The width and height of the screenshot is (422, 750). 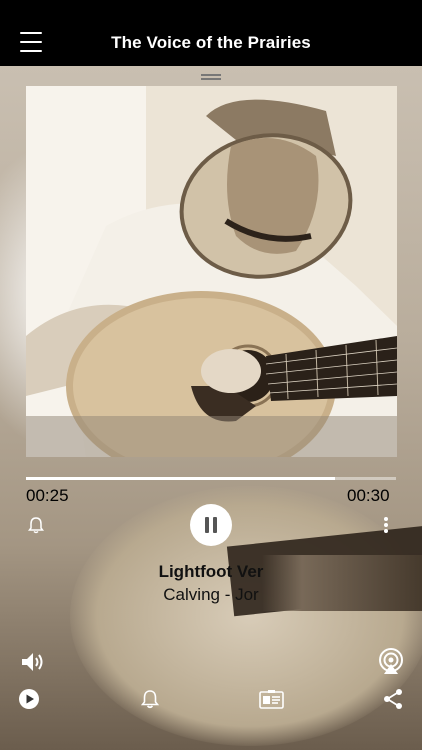 I want to click on total-time: 00:30, so click(x=368, y=495).